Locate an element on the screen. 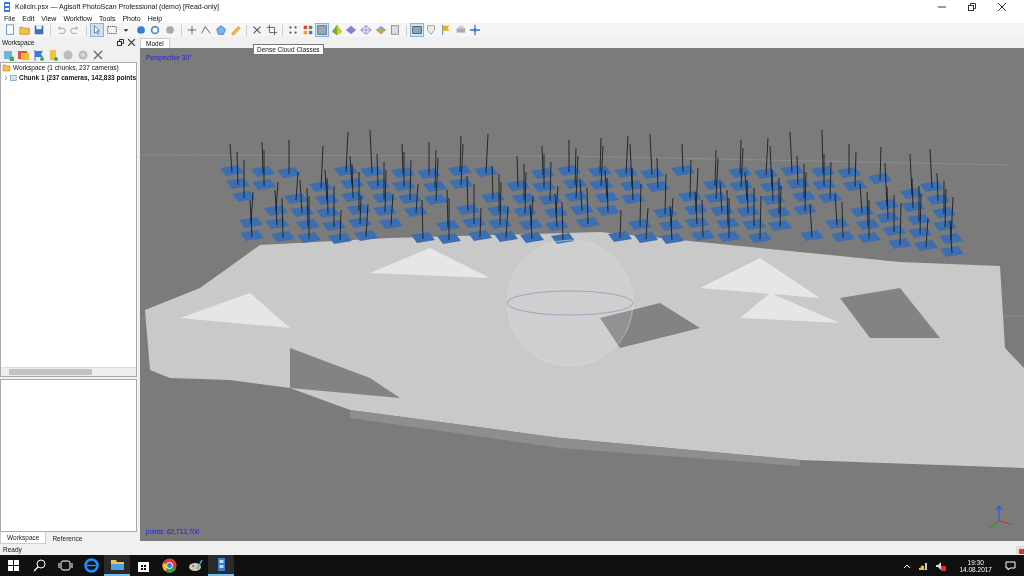  task-view-icon is located at coordinates (65, 565).